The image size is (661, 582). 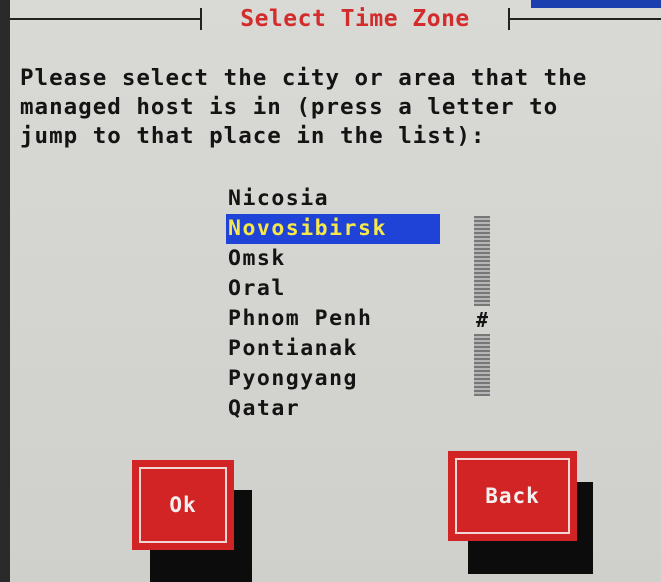 I want to click on screen-bezel, so click(x=5, y=291).